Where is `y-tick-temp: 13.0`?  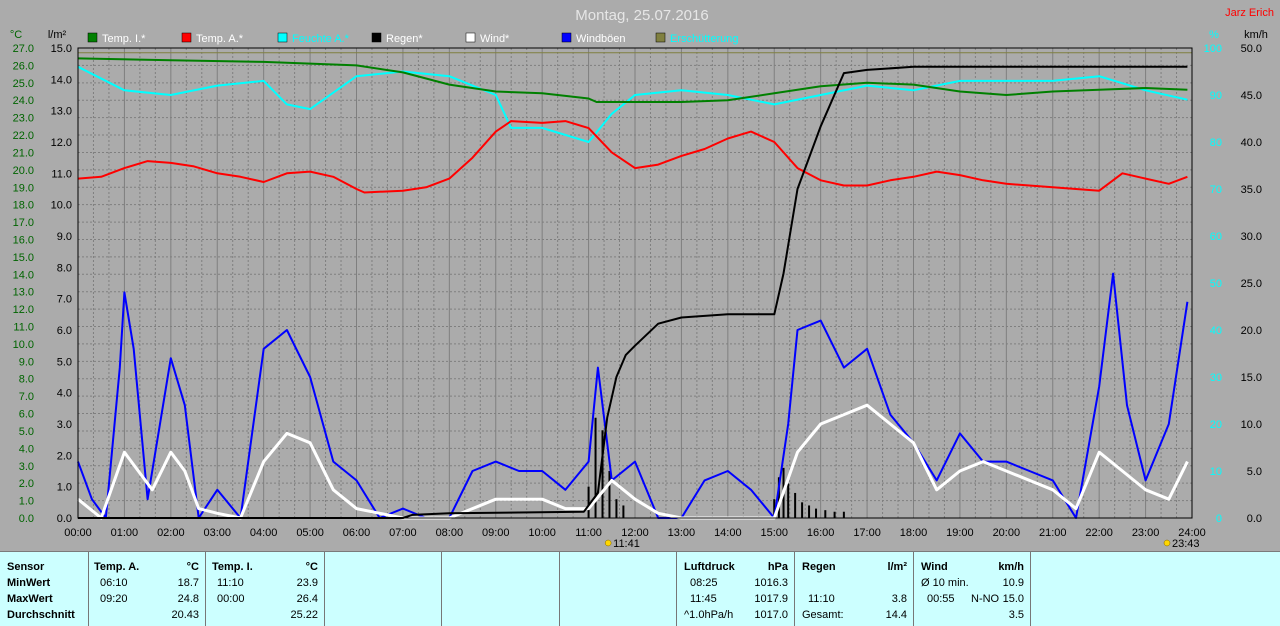
y-tick-temp: 13.0 is located at coordinates (23, 293).